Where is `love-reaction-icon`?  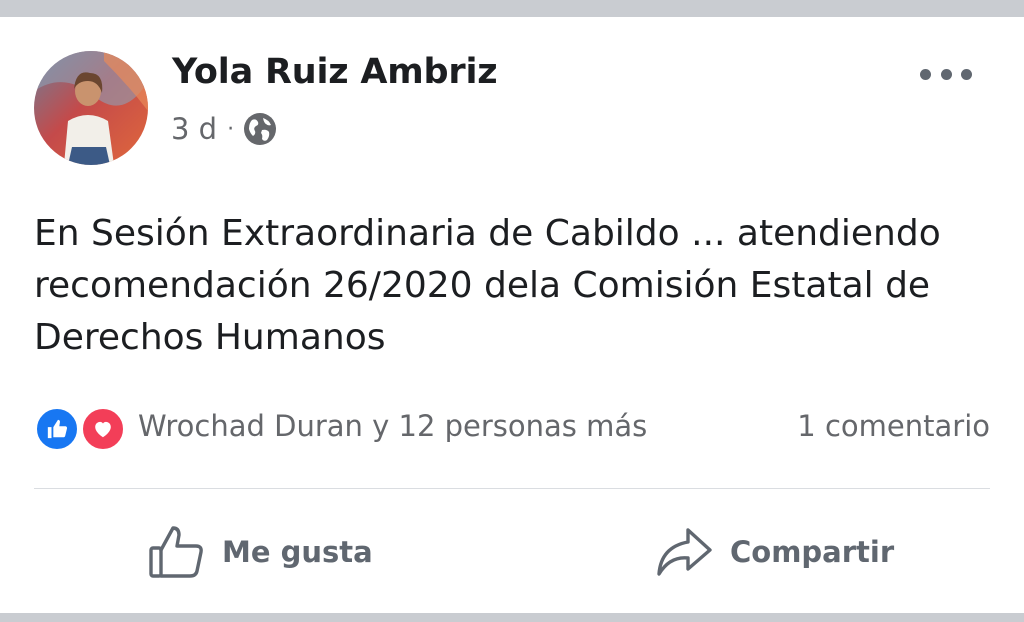 love-reaction-icon is located at coordinates (103, 429).